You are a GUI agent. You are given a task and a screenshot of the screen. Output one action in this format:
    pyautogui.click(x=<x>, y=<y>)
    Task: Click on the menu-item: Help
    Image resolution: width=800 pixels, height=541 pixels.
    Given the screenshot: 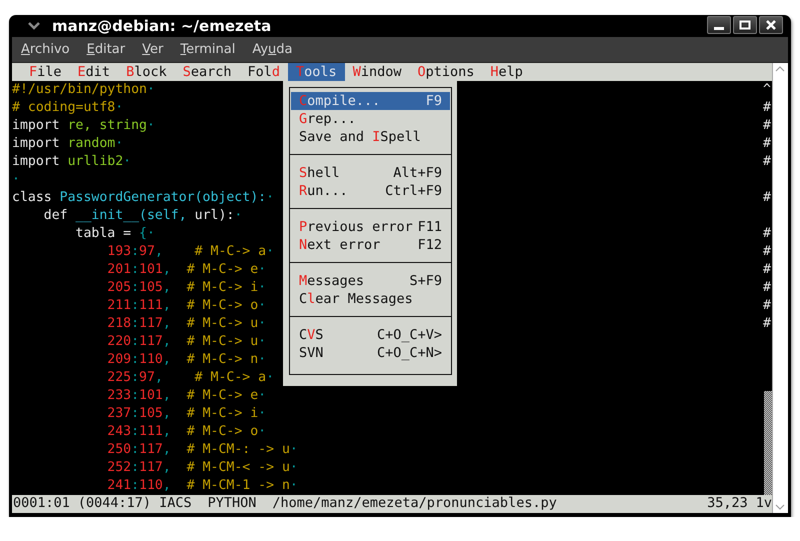 What is the action you would take?
    pyautogui.click(x=506, y=72)
    